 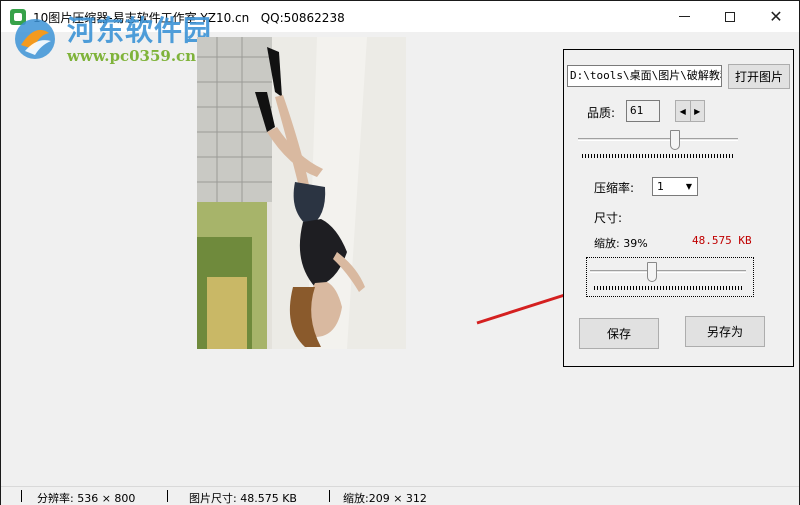 I want to click on quality-slider-ticks, so click(x=658, y=156).